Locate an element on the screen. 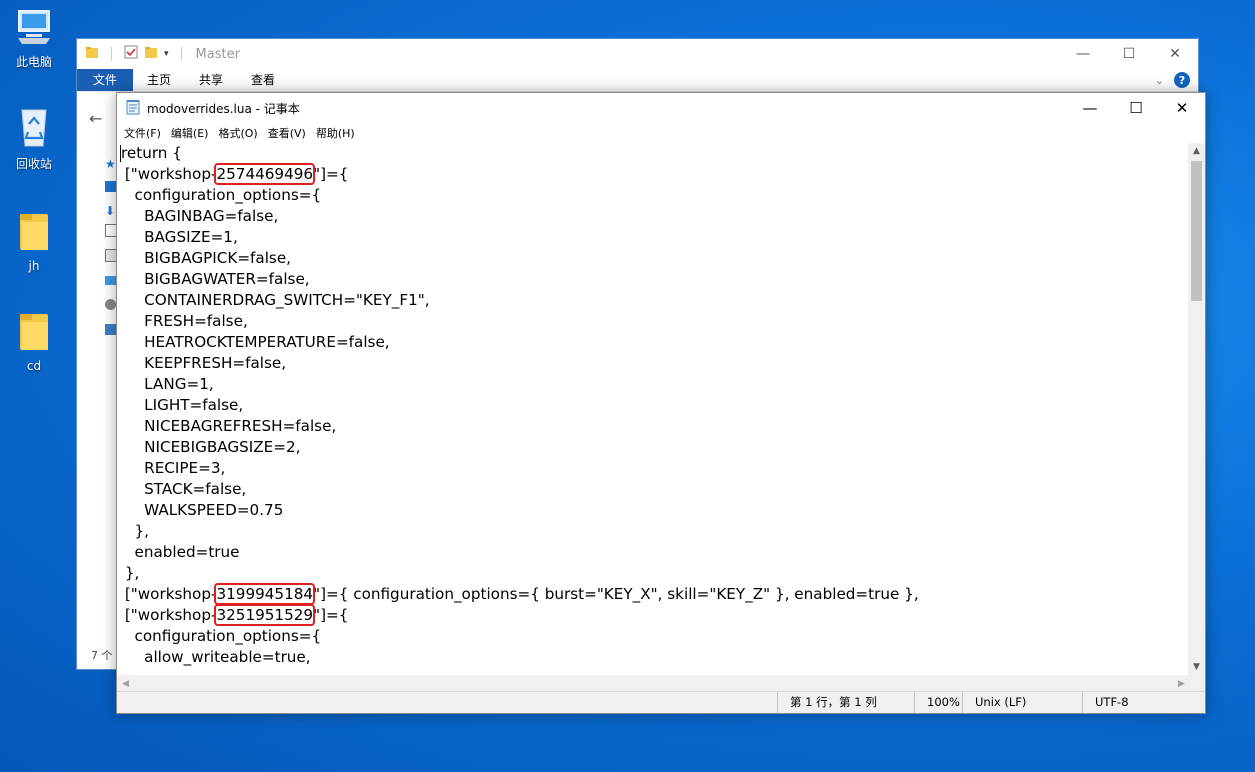  tab-view: 查看 is located at coordinates (263, 80).